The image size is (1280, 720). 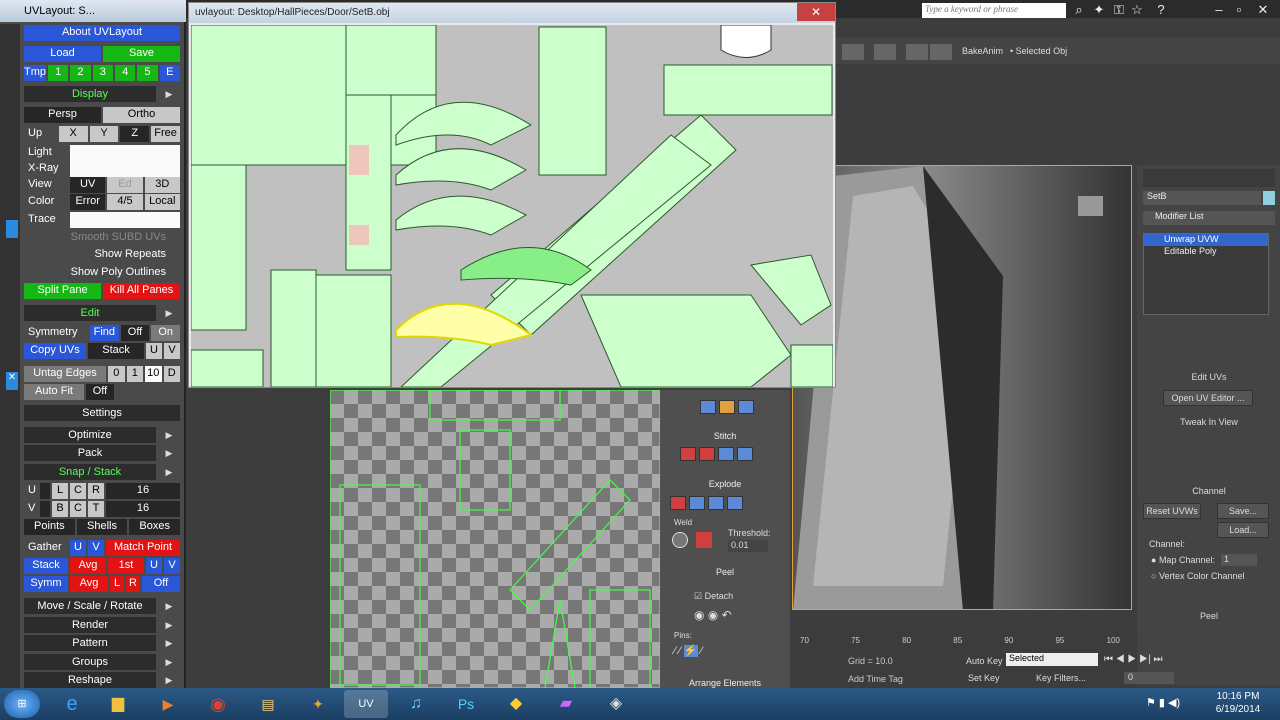 I want to click on split-pane-button: Split Pane, so click(x=62, y=291).